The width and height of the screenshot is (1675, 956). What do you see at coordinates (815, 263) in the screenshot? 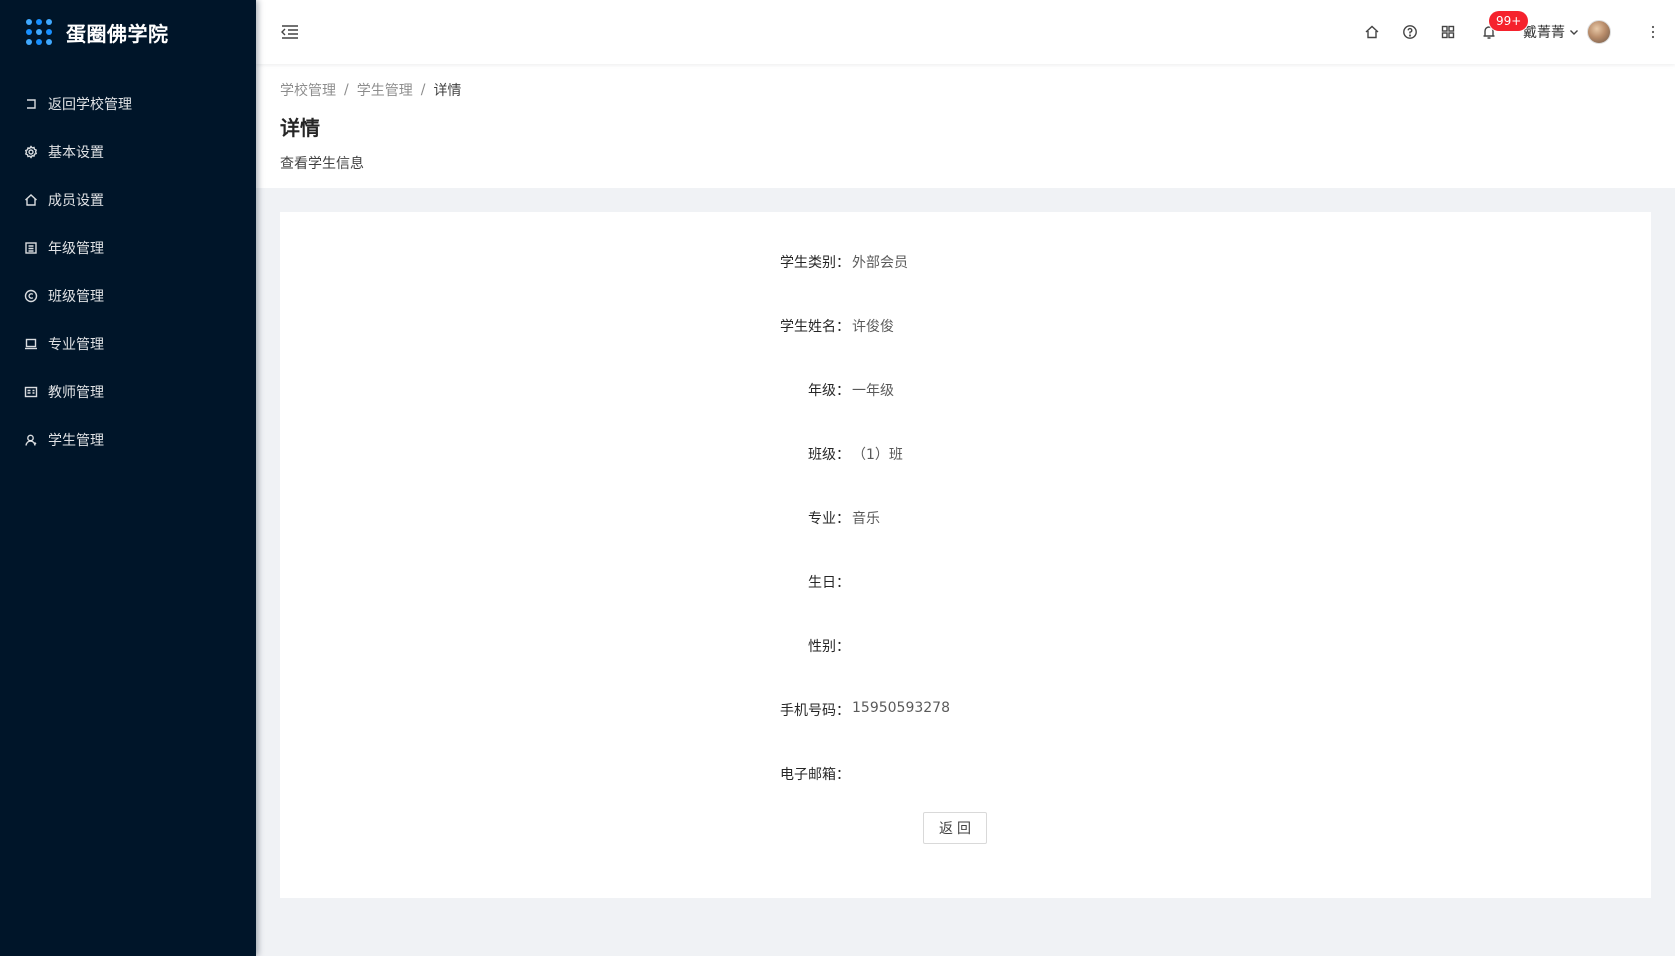
I see `detail-label: 学生类别：` at bounding box center [815, 263].